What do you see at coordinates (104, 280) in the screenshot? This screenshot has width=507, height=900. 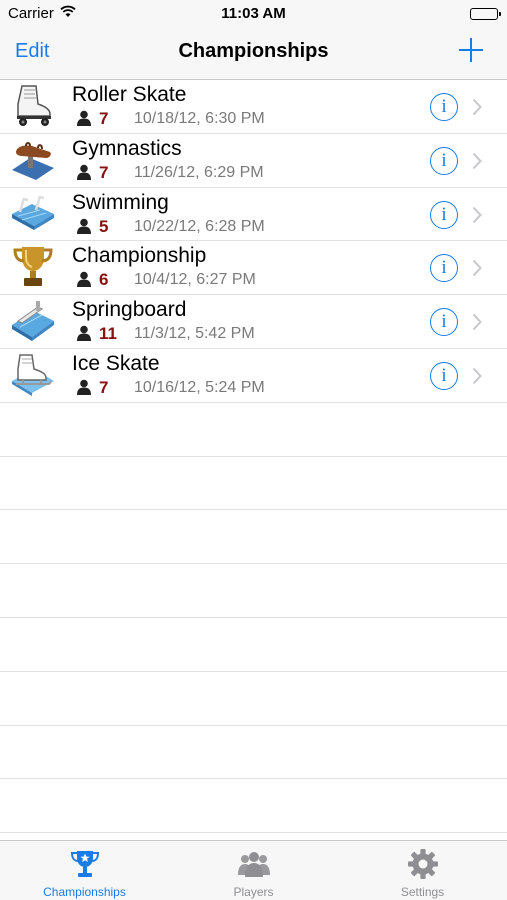 I see `player-count: 6` at bounding box center [104, 280].